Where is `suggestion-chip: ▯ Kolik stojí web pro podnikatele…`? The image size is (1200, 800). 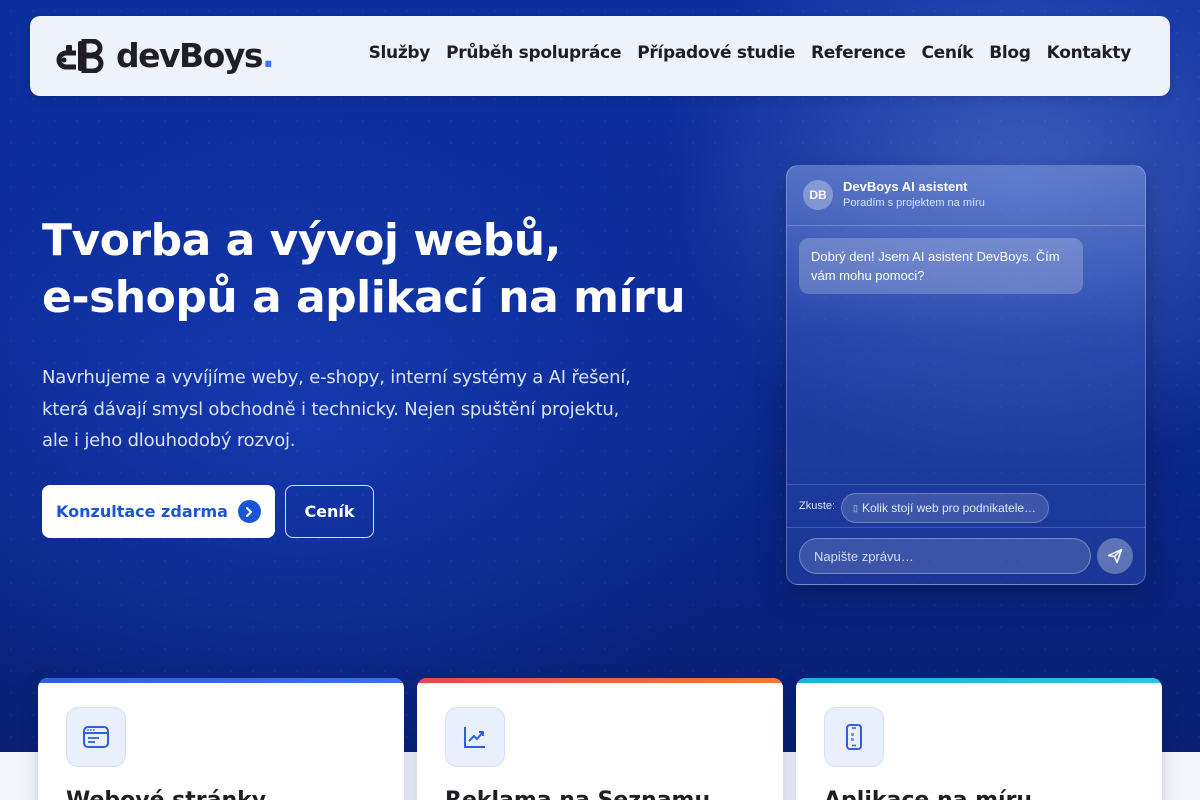 suggestion-chip: ▯ Kolik stojí web pro podnikatele… is located at coordinates (945, 508).